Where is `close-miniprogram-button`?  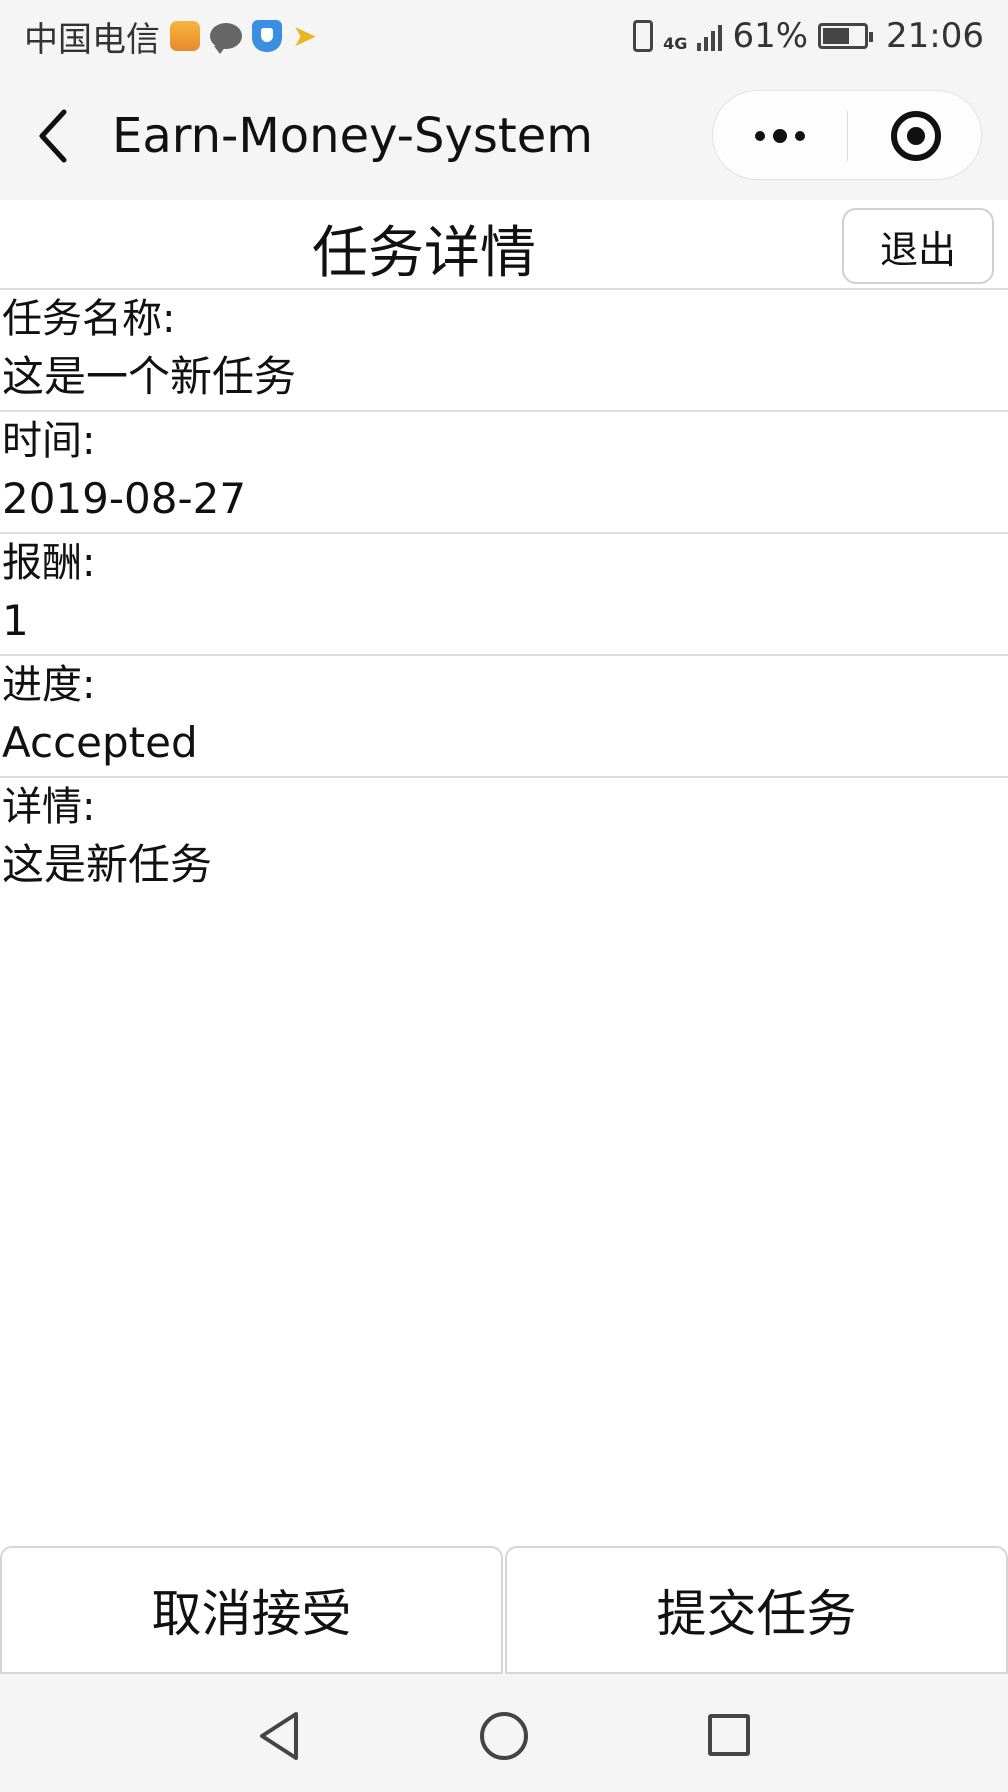
close-miniprogram-button is located at coordinates (915, 136).